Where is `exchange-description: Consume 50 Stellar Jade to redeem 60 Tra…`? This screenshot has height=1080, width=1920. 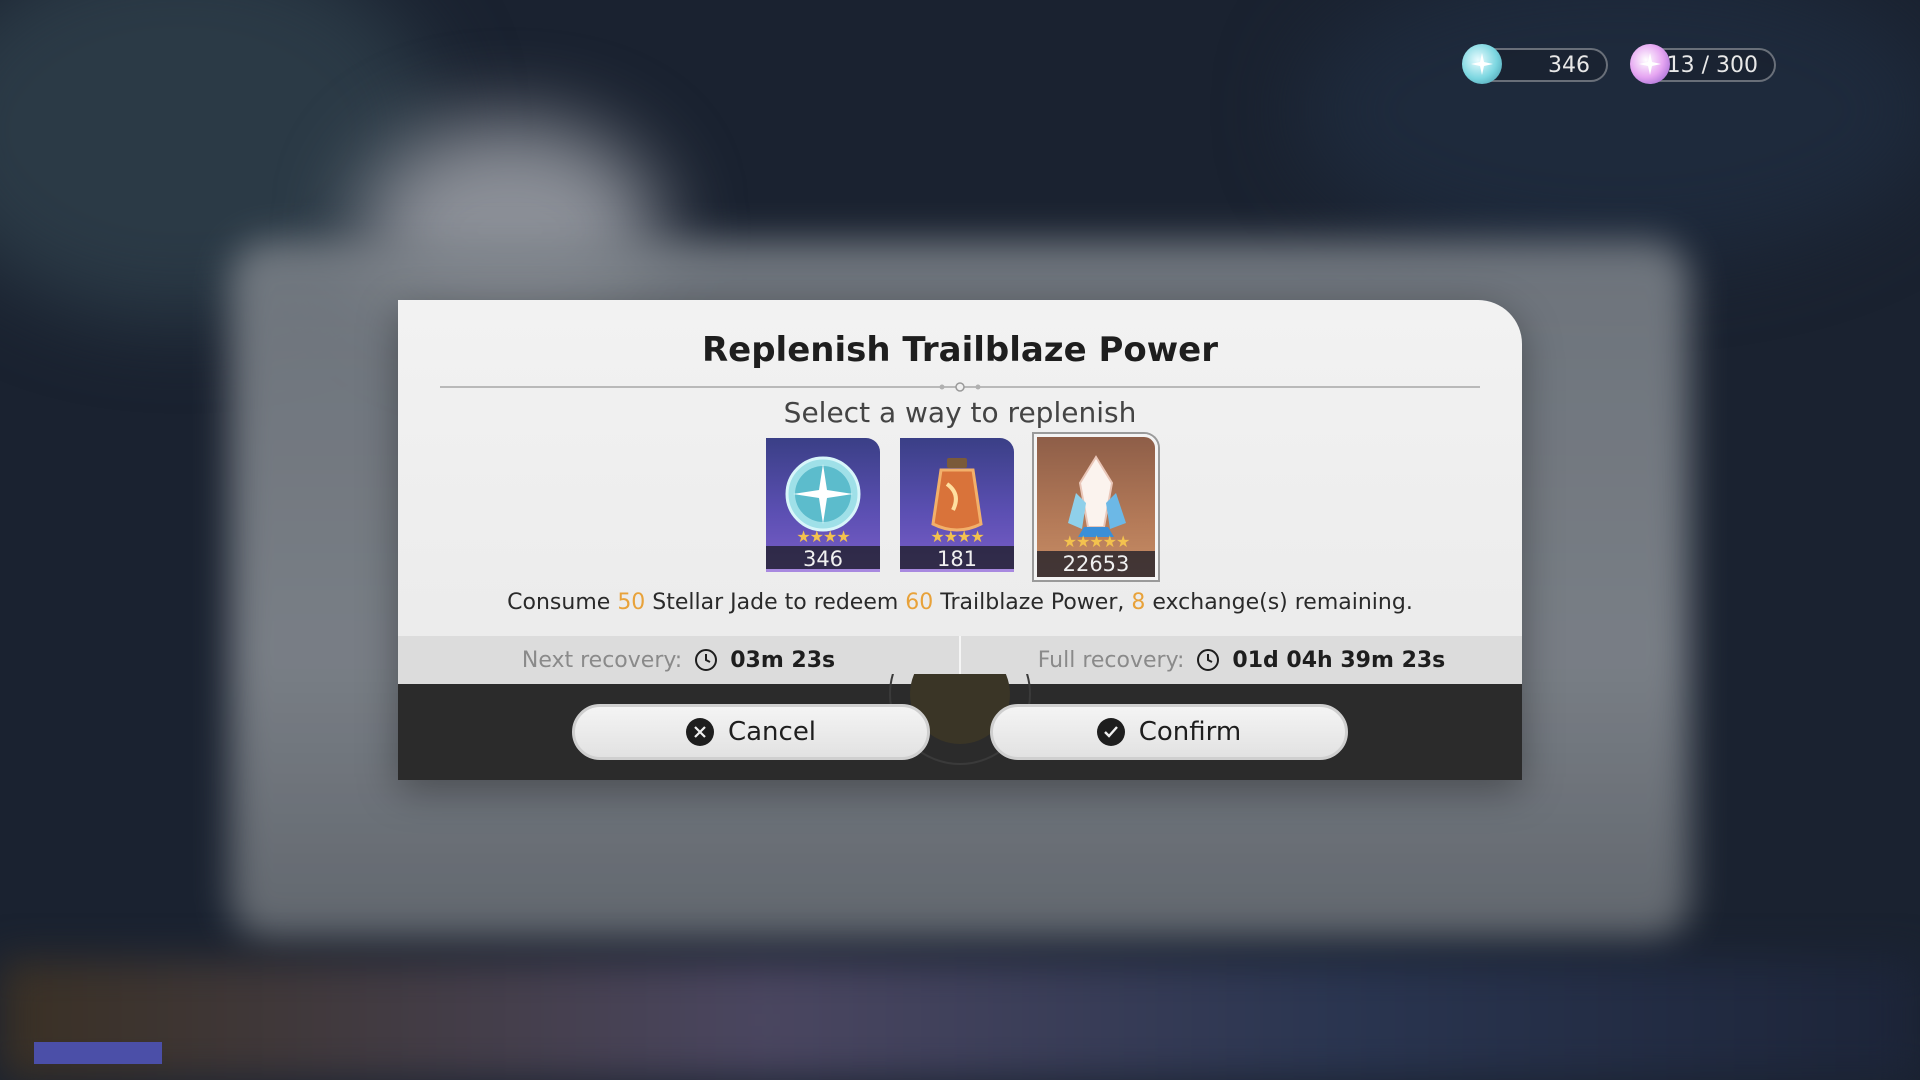 exchange-description: Consume 50 Stellar Jade to redeem 60 Tra… is located at coordinates (960, 602).